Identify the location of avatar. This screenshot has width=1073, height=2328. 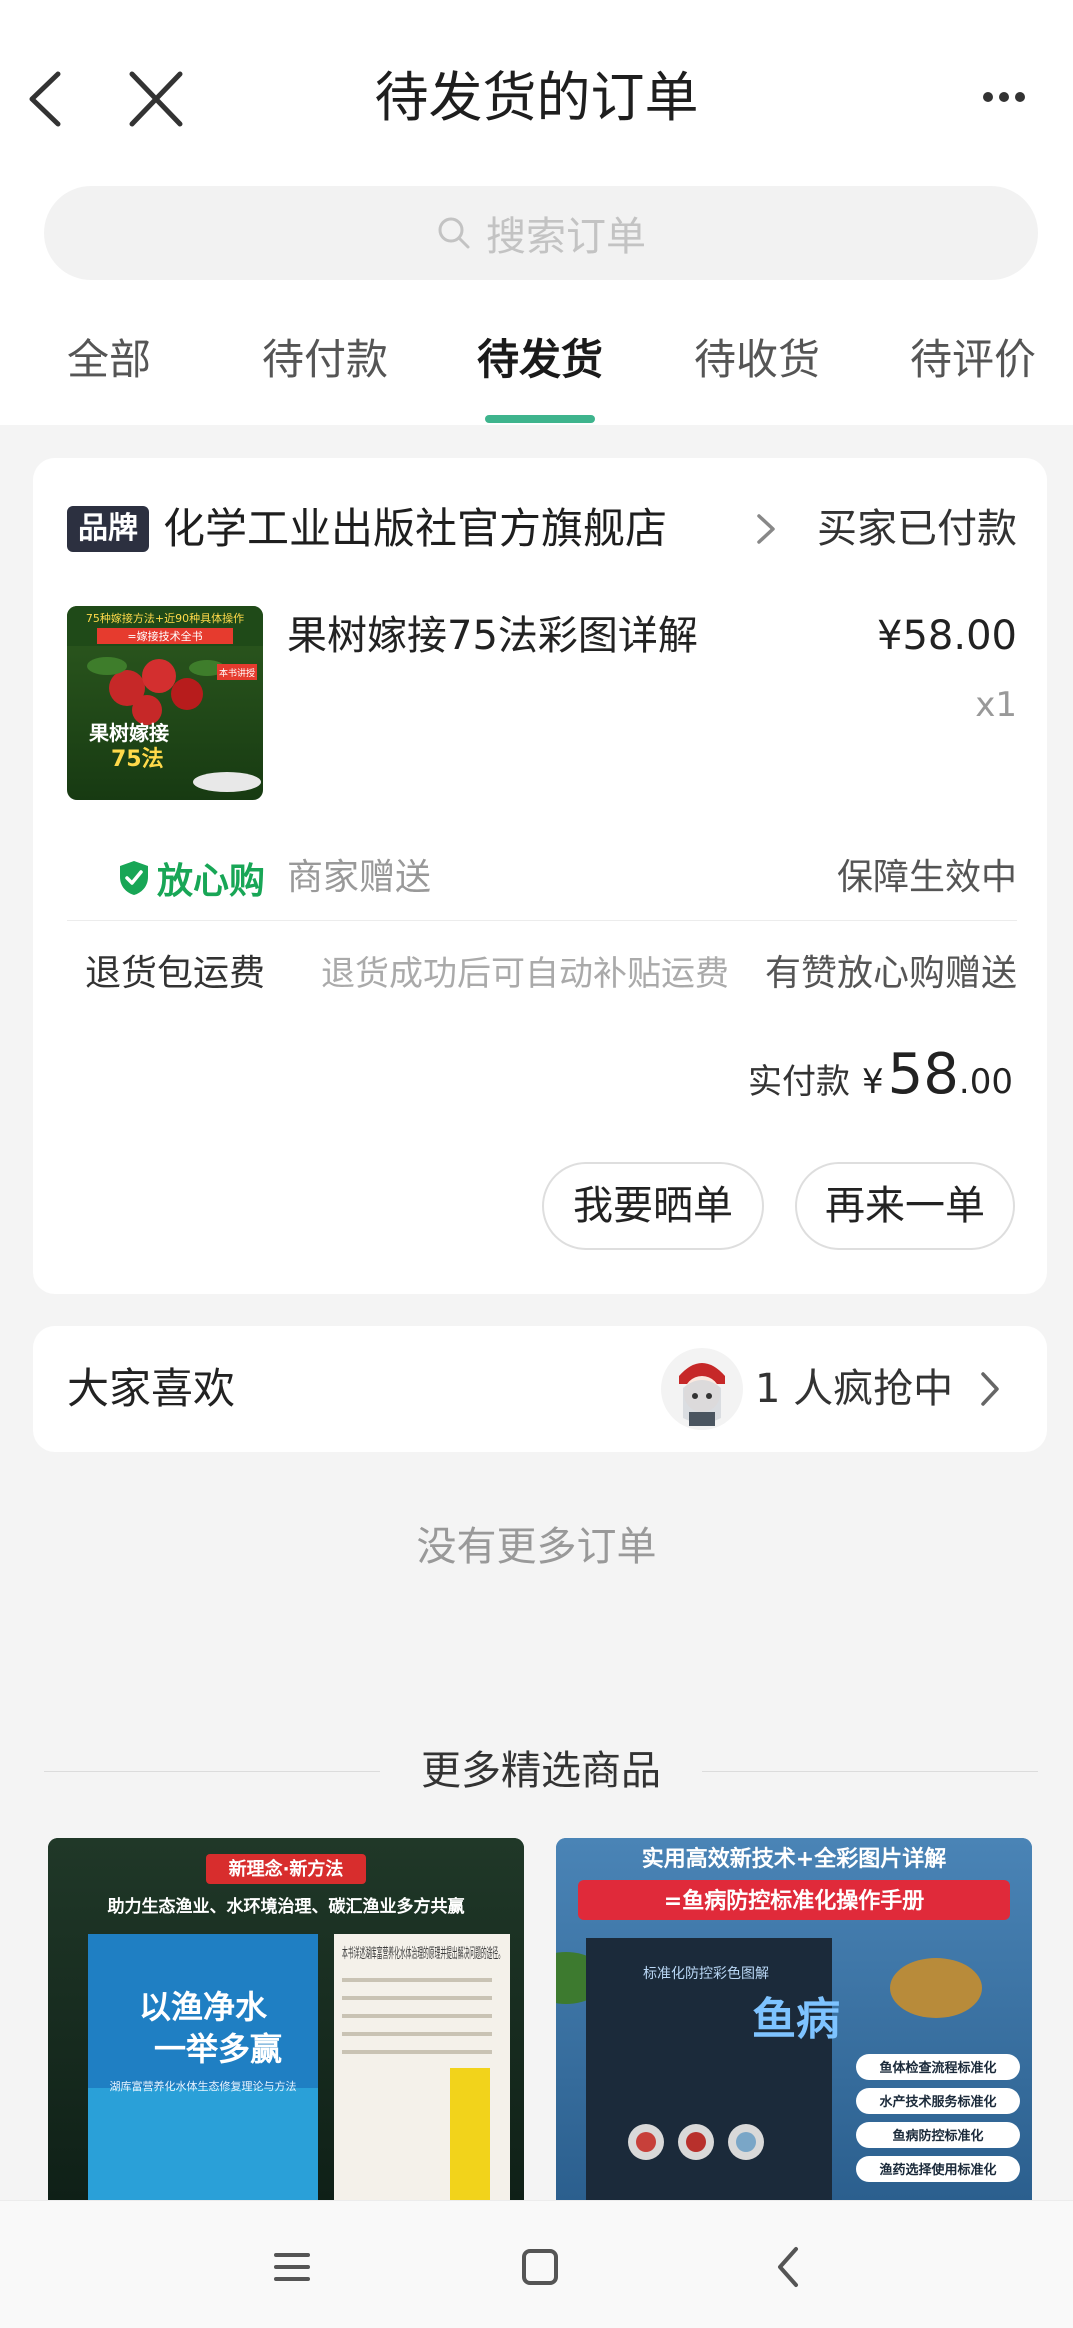
(702, 1389).